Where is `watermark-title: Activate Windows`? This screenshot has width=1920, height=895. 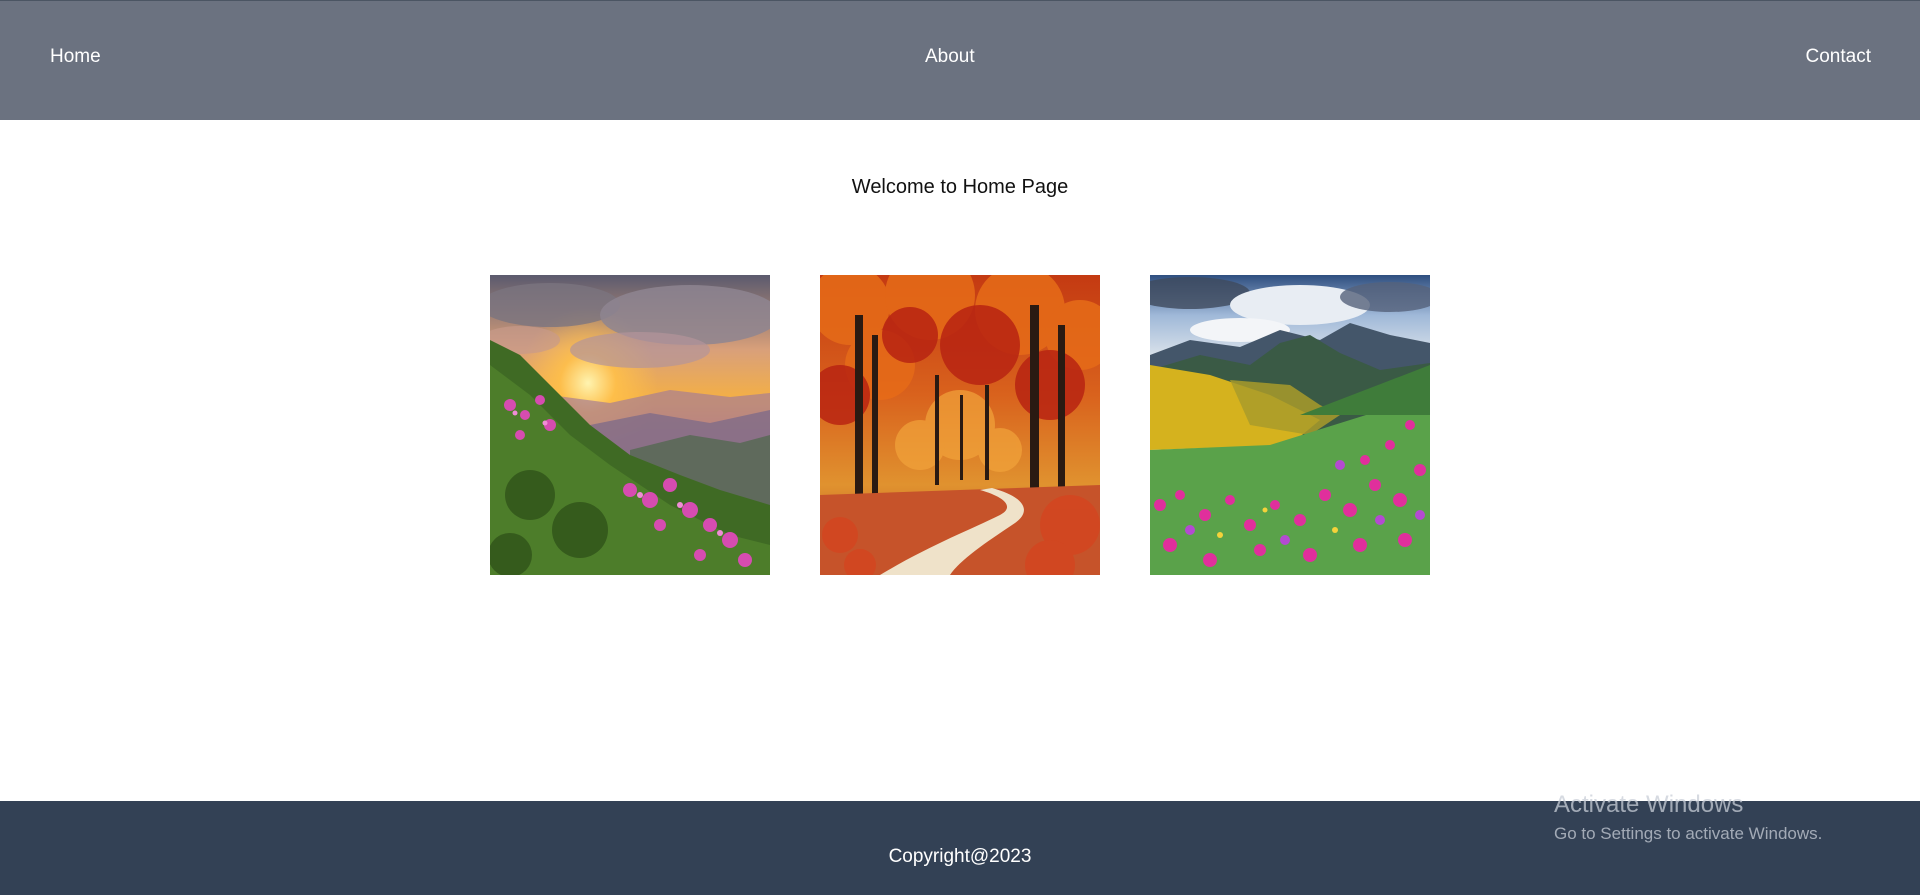 watermark-title: Activate Windows is located at coordinates (1649, 804).